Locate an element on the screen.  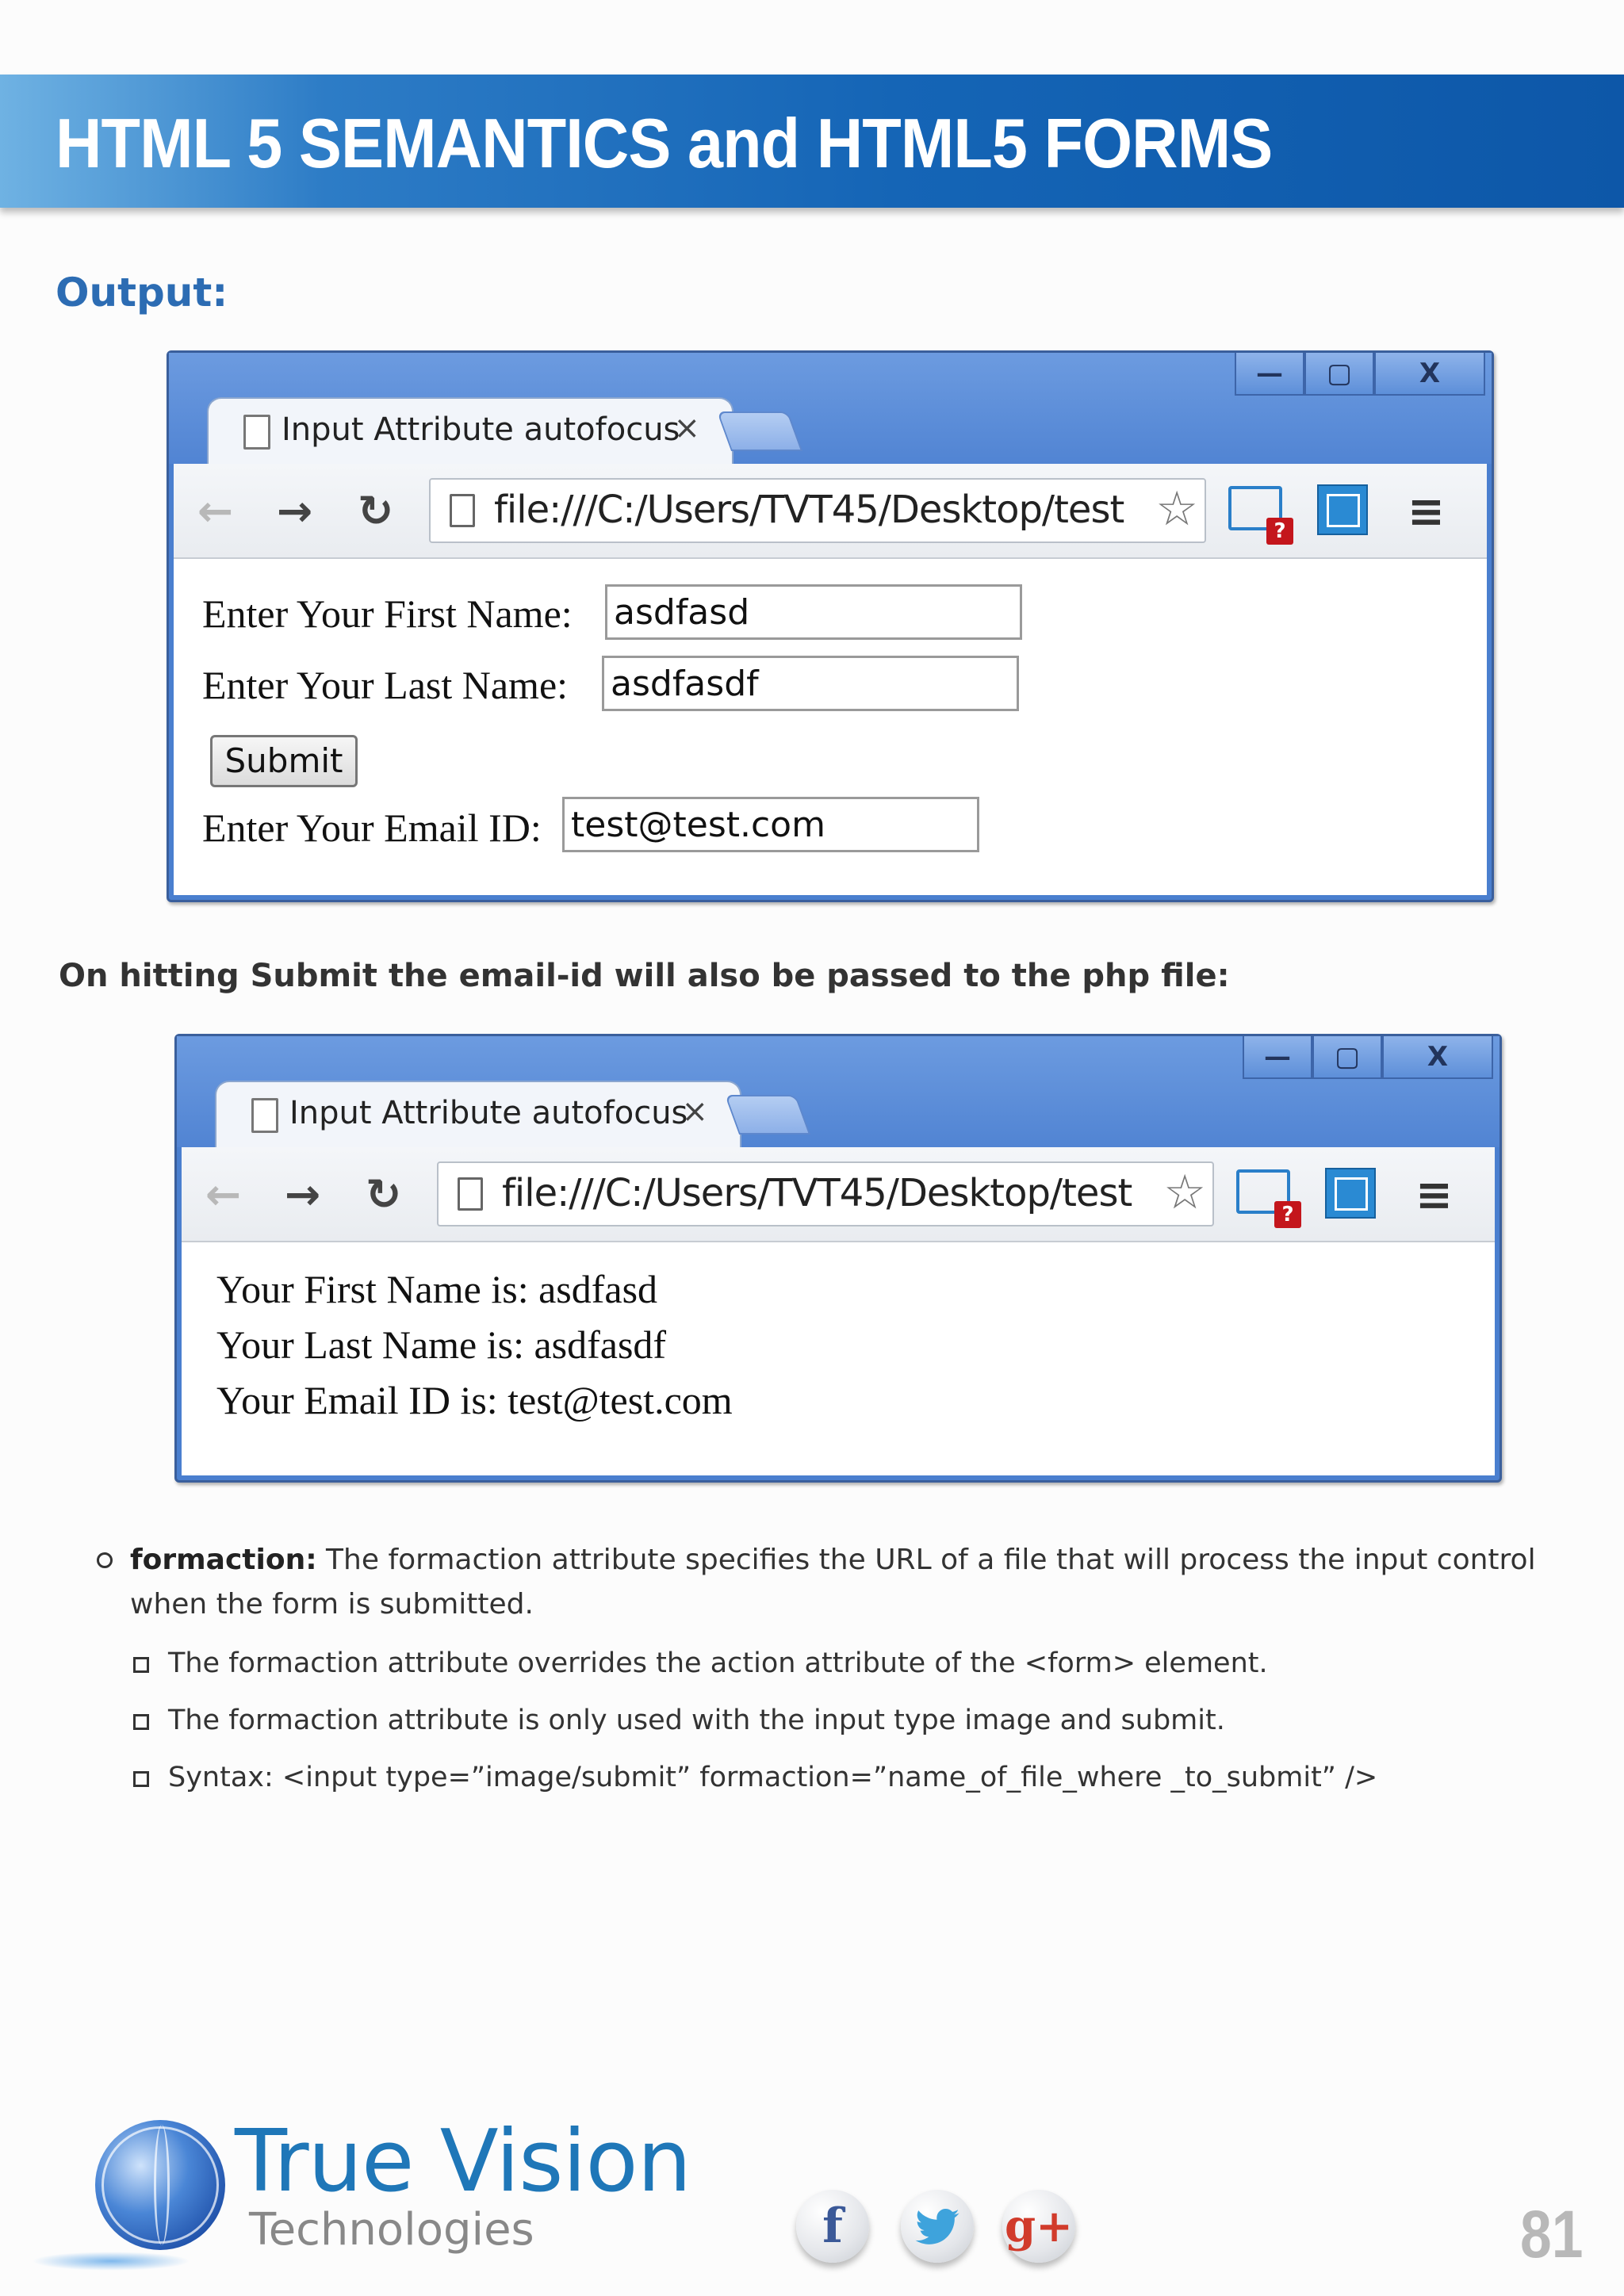
brand-name: True Vision is located at coordinates (463, 2161).